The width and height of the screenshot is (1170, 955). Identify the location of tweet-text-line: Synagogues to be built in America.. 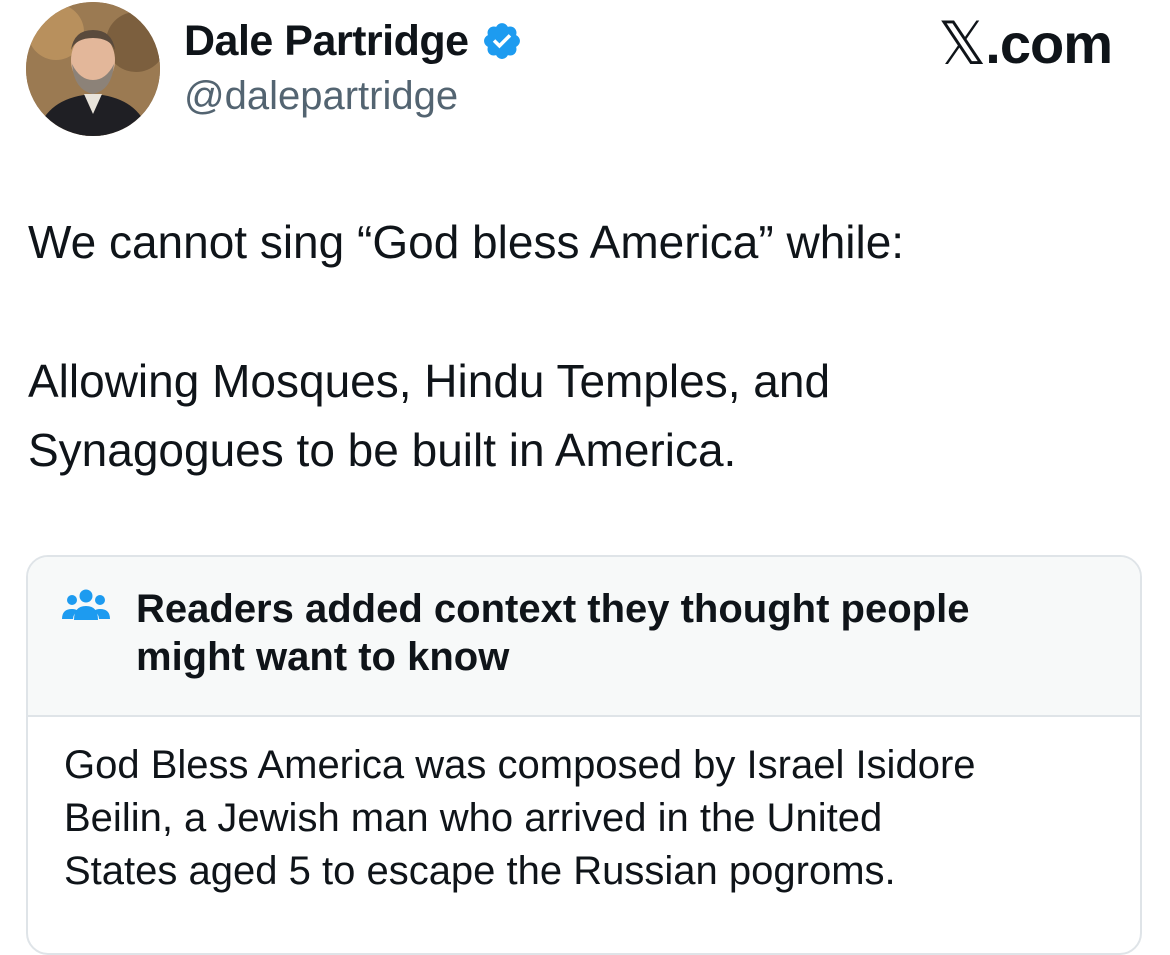
(382, 450).